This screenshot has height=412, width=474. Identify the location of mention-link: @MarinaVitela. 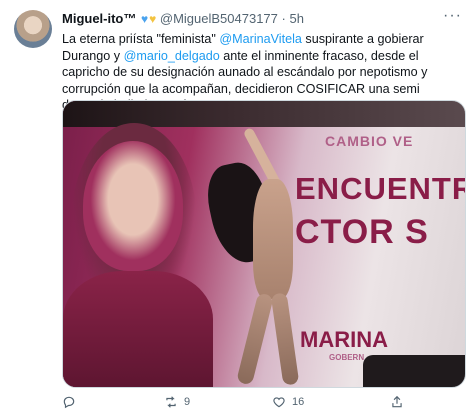
(260, 39).